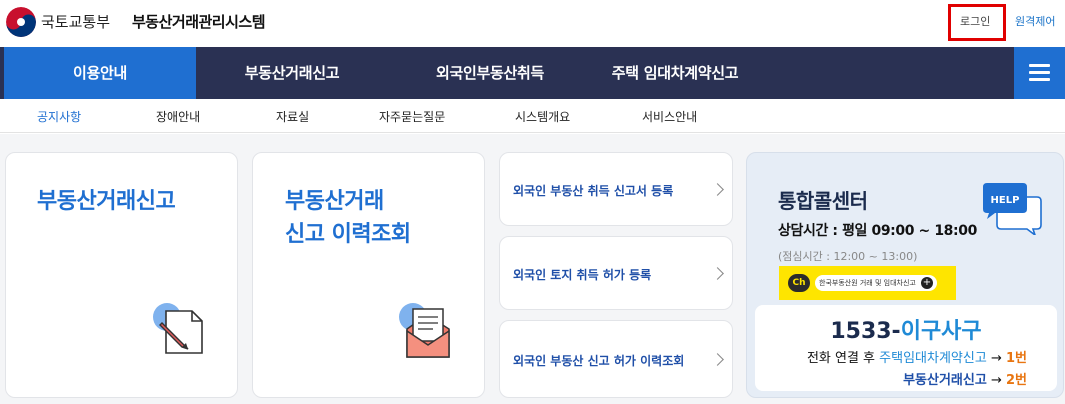  Describe the element at coordinates (121, 275) in the screenshot. I see `real-estate-report-card: 부동산거래신고` at that location.